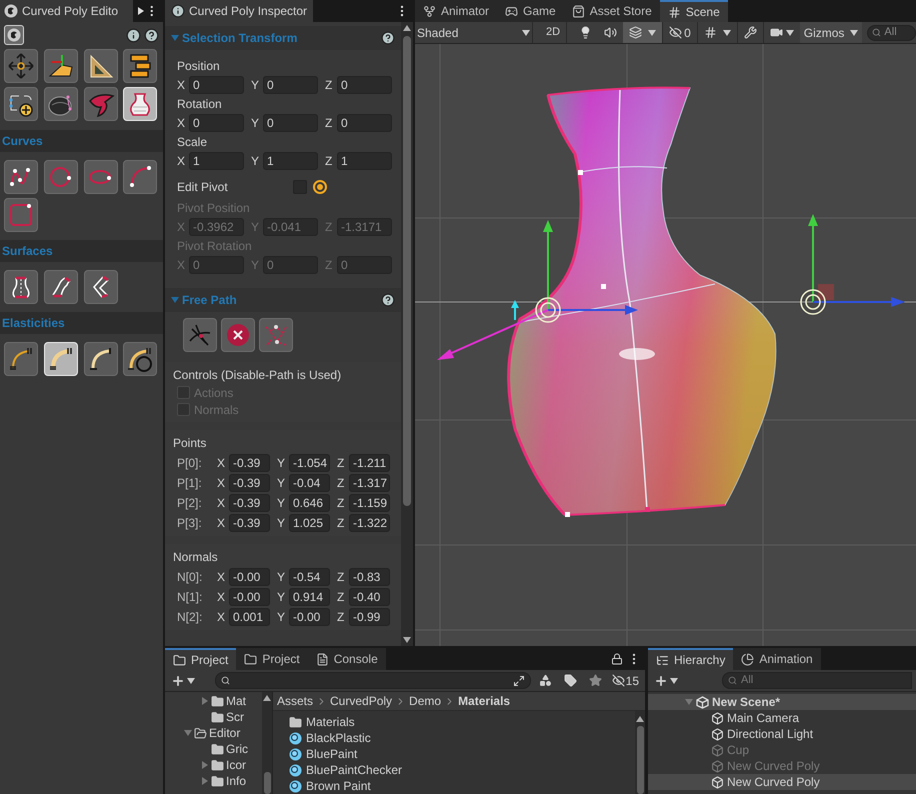 This screenshot has height=794, width=916. Describe the element at coordinates (295, 701) in the screenshot. I see `breadcrumb-link: Assets` at that location.